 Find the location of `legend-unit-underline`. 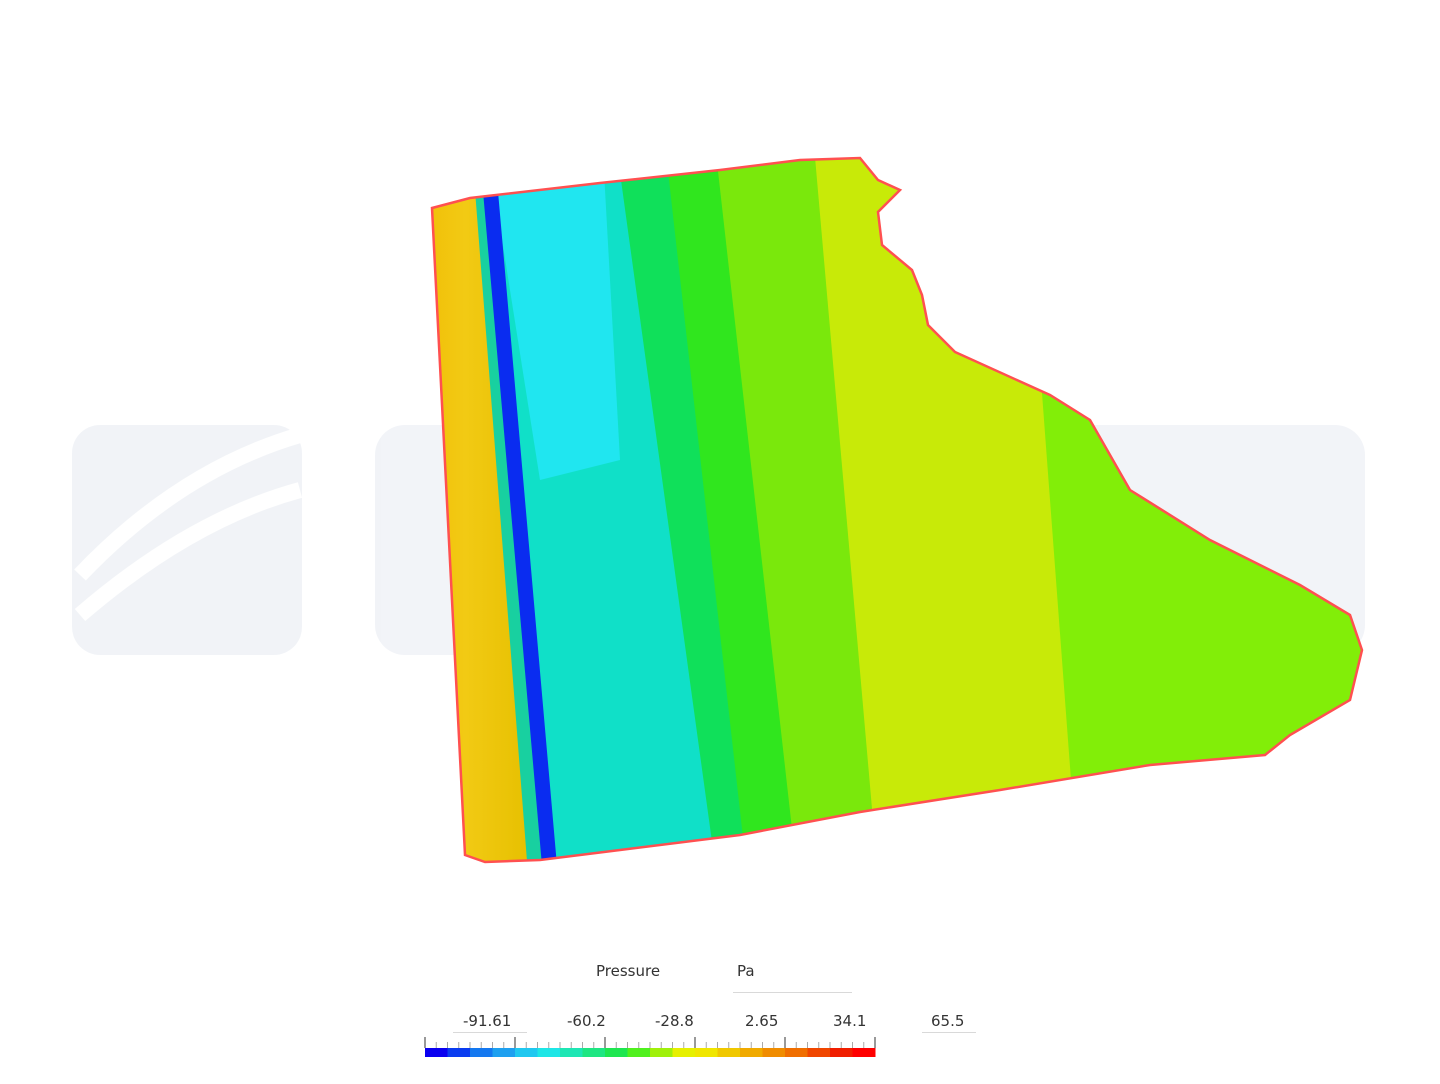

legend-unit-underline is located at coordinates (792, 992).